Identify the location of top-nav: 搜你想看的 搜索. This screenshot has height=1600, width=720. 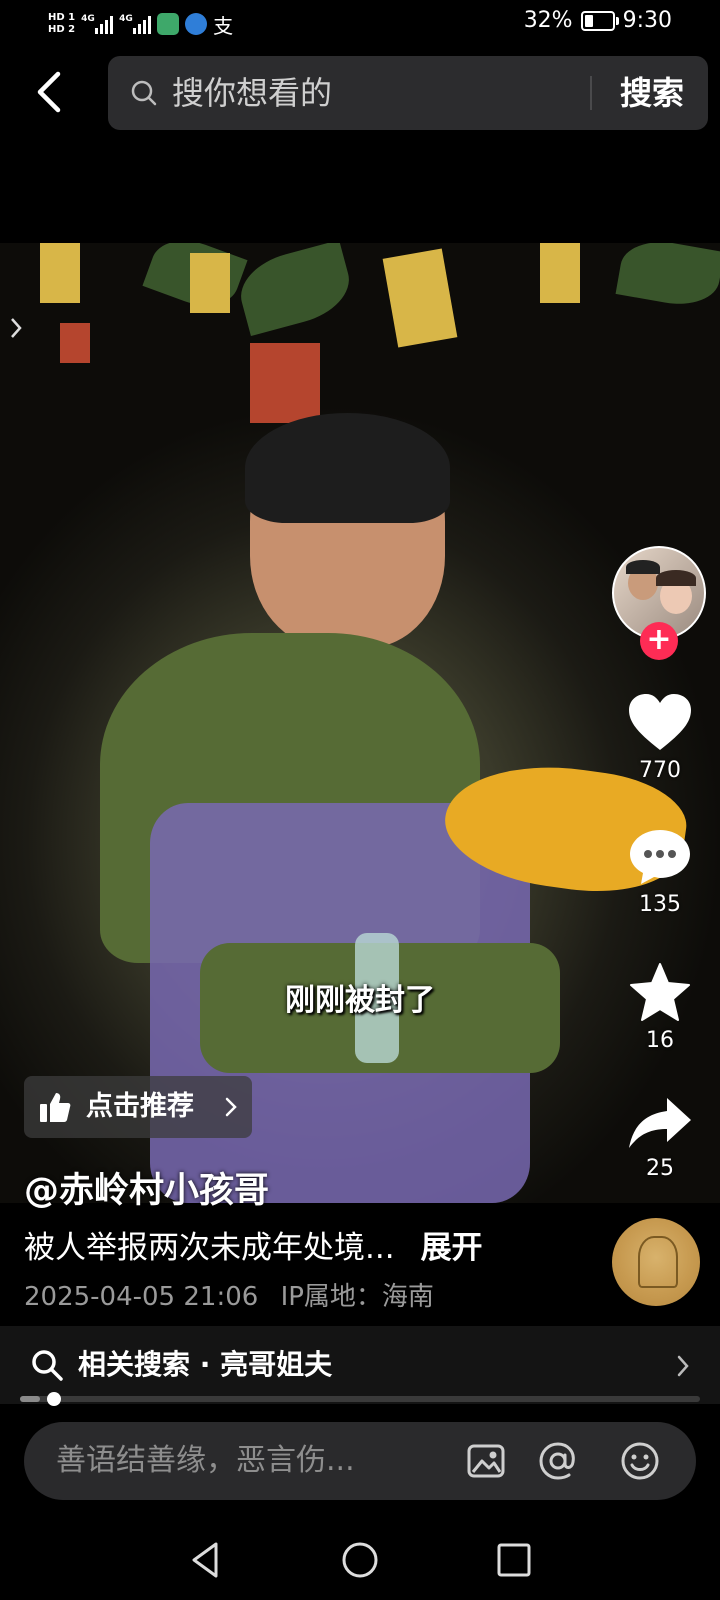
(360, 96).